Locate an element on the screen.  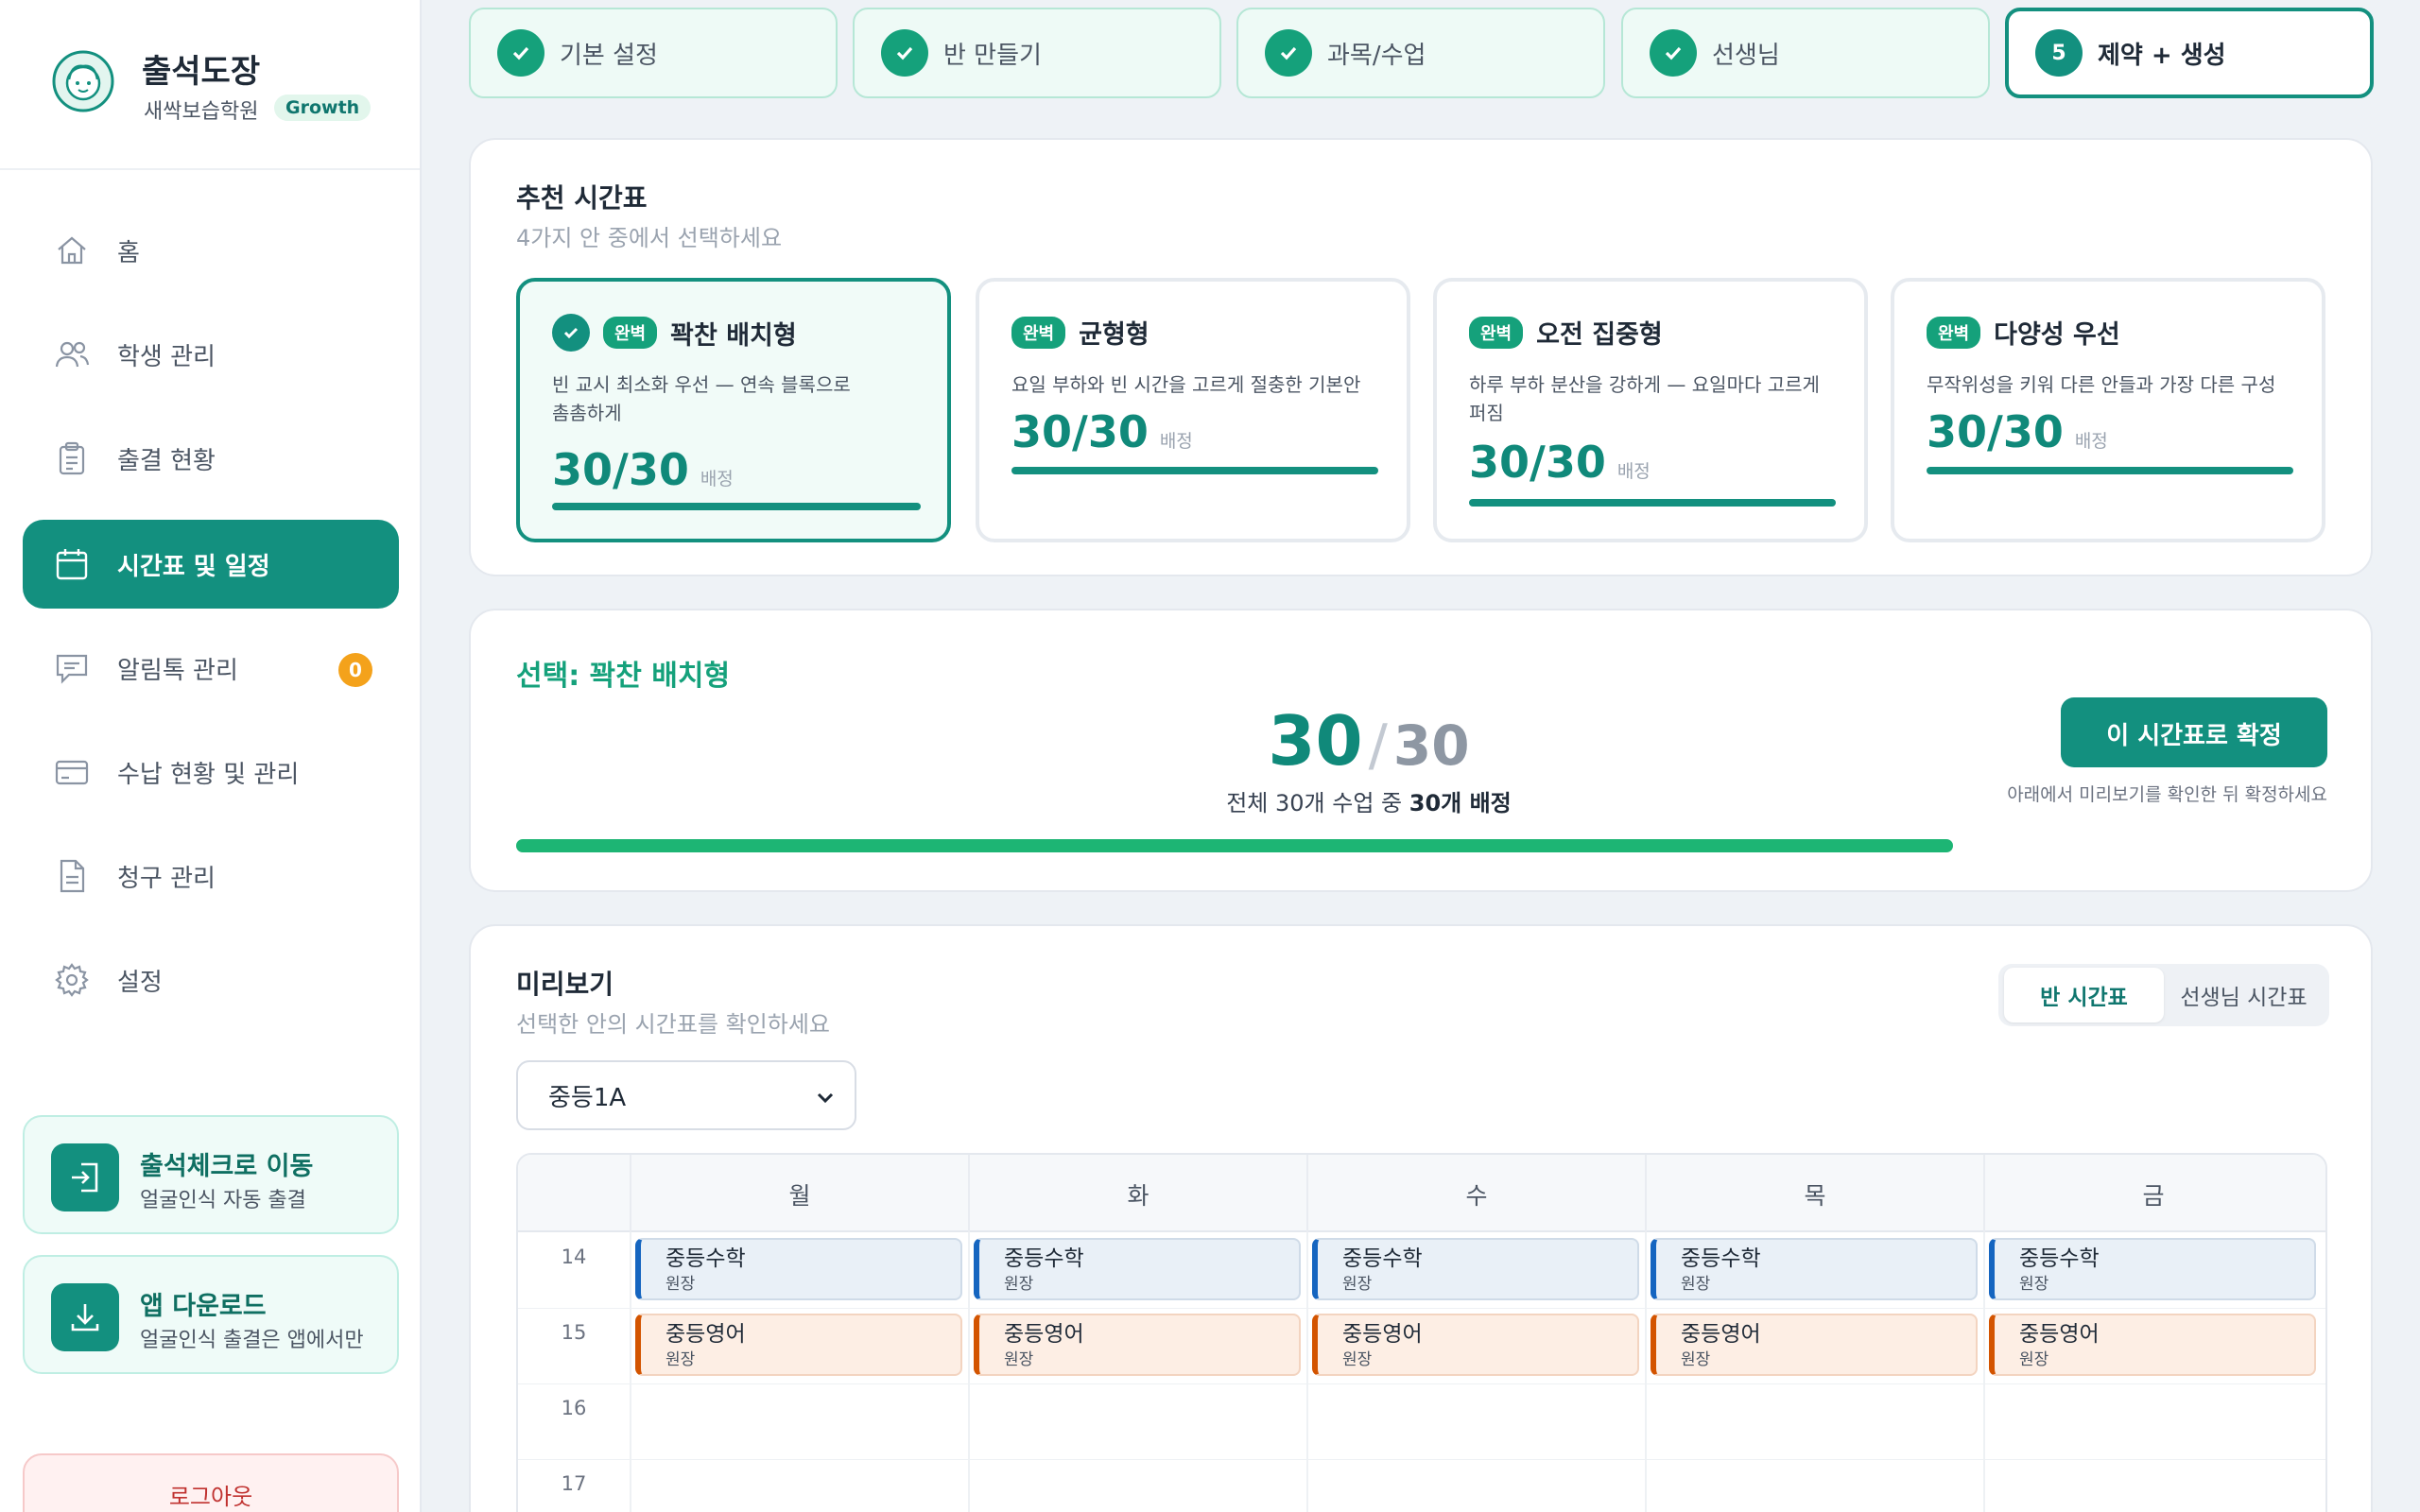
sidebar-item-students: 학생 관리 is located at coordinates (211, 354).